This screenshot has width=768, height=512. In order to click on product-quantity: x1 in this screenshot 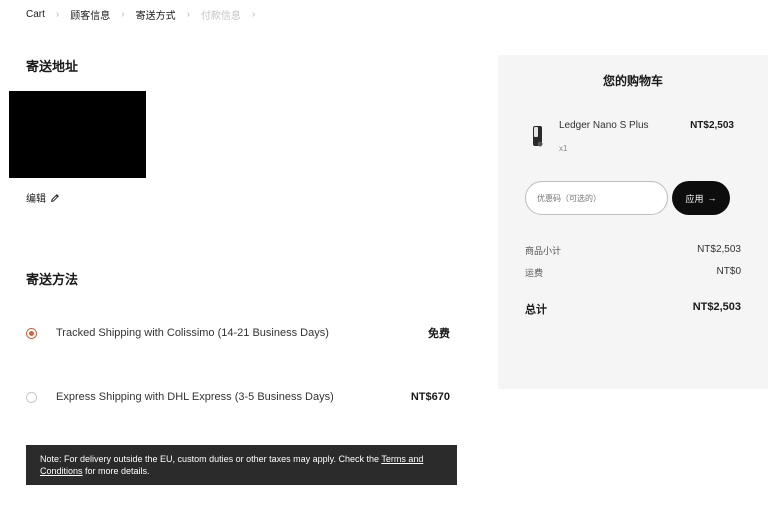, I will do `click(563, 148)`.